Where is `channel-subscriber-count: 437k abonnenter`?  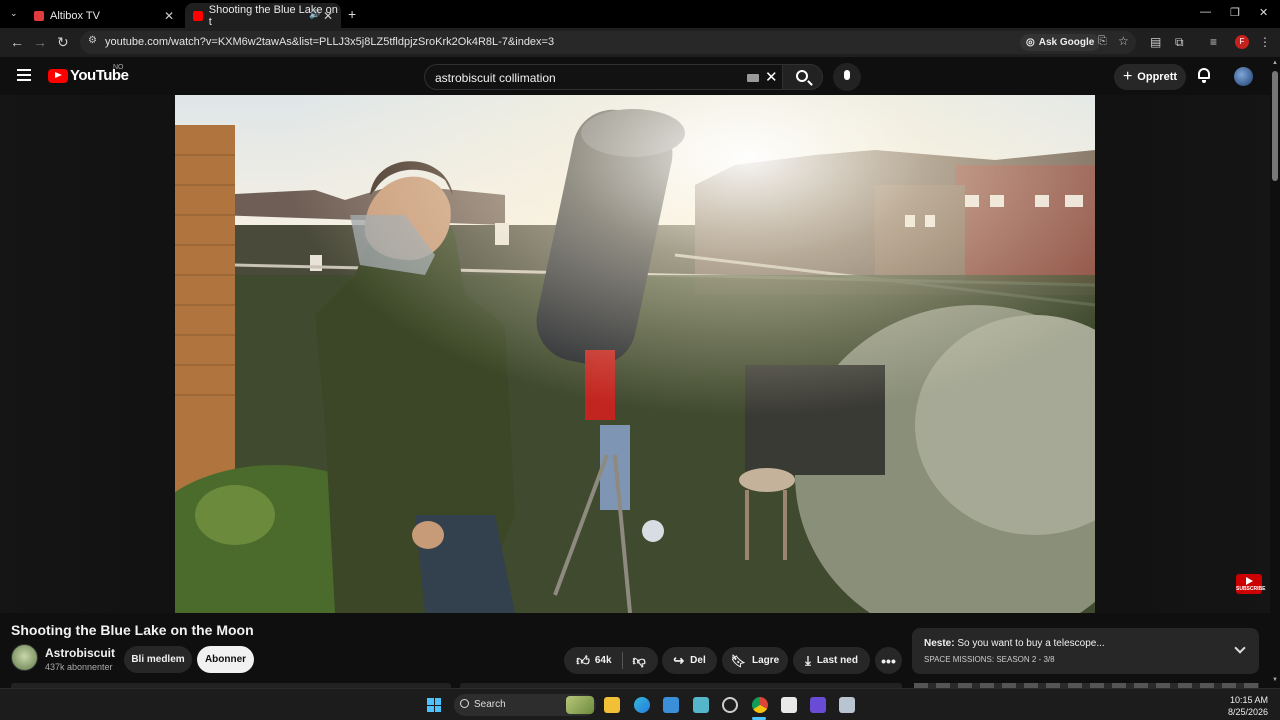 channel-subscriber-count: 437k abonnenter is located at coordinates (79, 667).